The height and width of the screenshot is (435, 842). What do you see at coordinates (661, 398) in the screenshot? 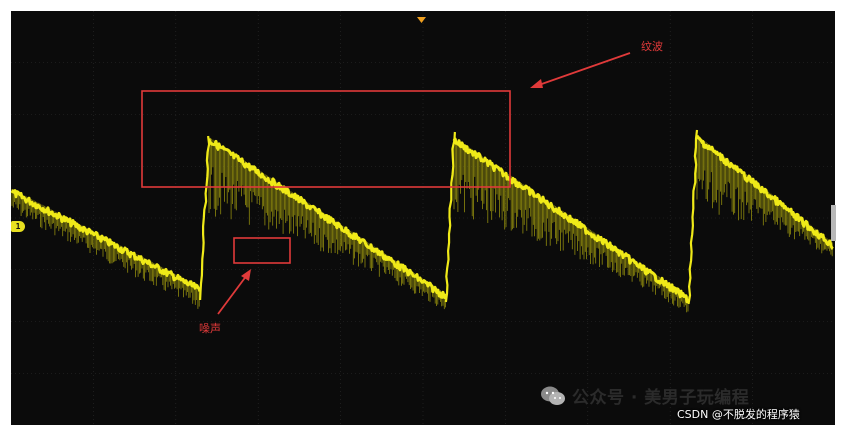
I see `watermark-text: 公众号 · 美男子玩编程` at bounding box center [661, 398].